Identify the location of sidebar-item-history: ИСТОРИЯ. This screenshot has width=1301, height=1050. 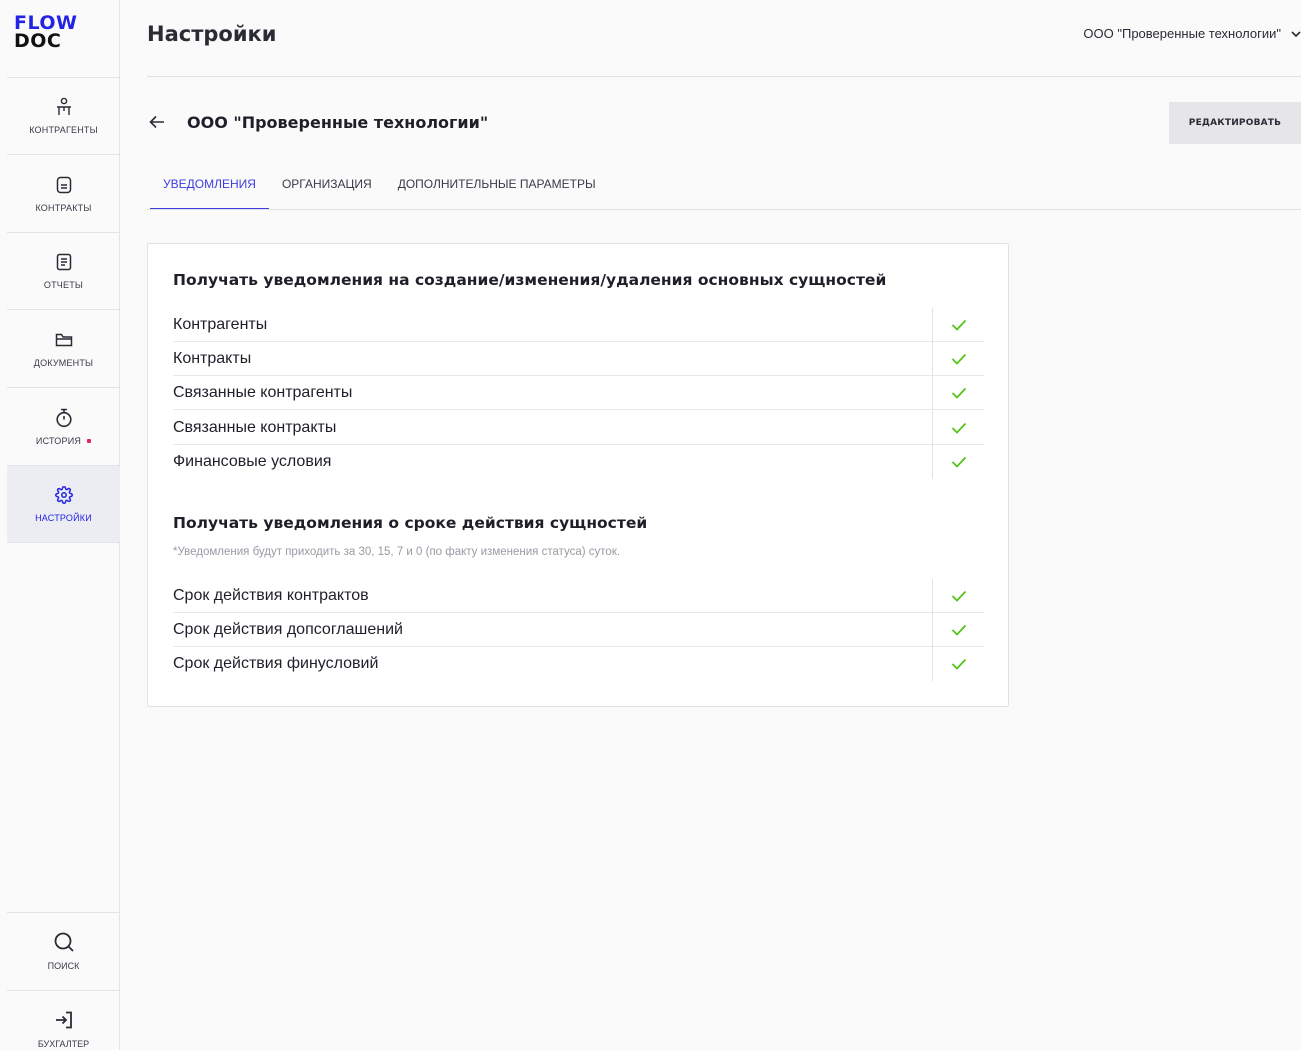
(63, 427).